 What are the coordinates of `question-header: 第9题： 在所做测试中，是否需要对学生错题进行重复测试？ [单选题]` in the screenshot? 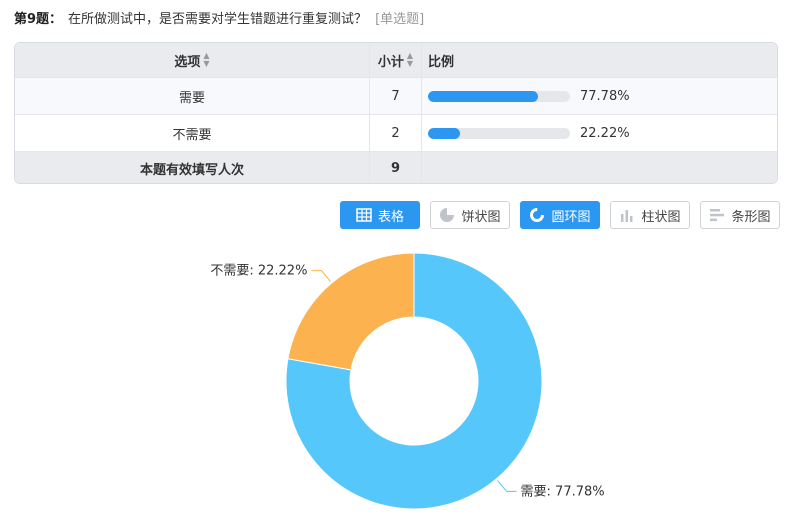 It's located at (219, 20).